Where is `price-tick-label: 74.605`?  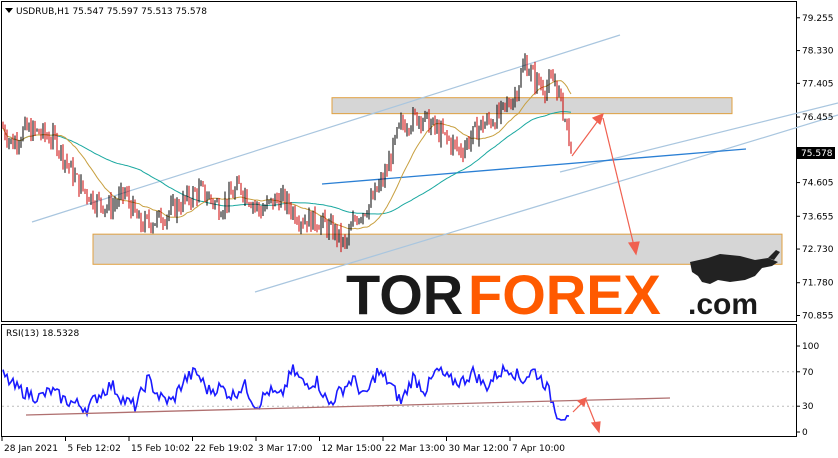
price-tick-label: 74.605 is located at coordinates (818, 184).